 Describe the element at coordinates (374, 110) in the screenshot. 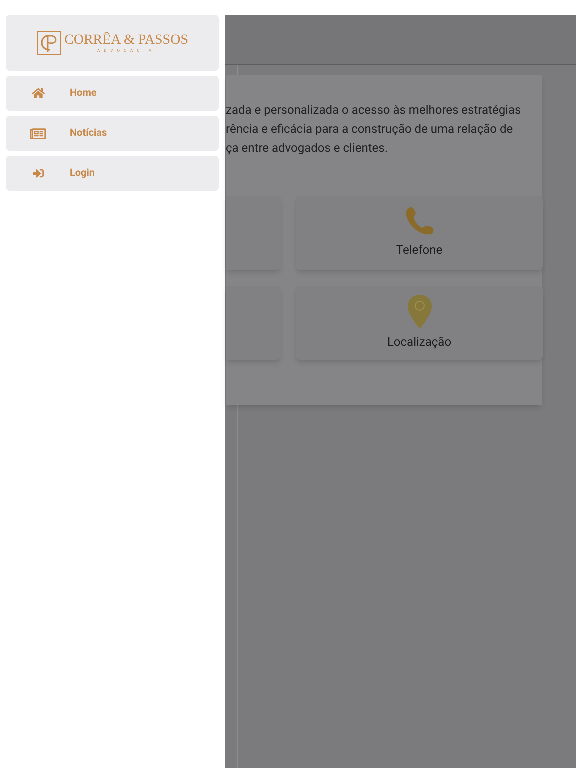

I see `intro-text: zada e personalizada o acesso às melhores estratégias` at that location.